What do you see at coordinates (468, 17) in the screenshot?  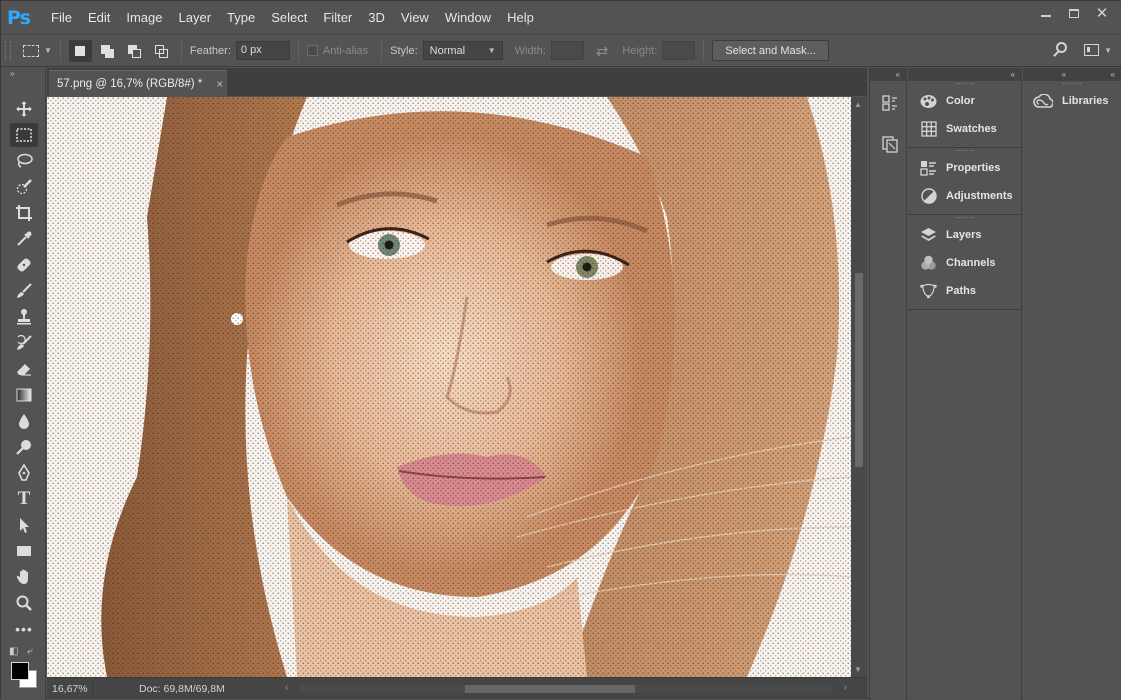 I see `menu-window: Window` at bounding box center [468, 17].